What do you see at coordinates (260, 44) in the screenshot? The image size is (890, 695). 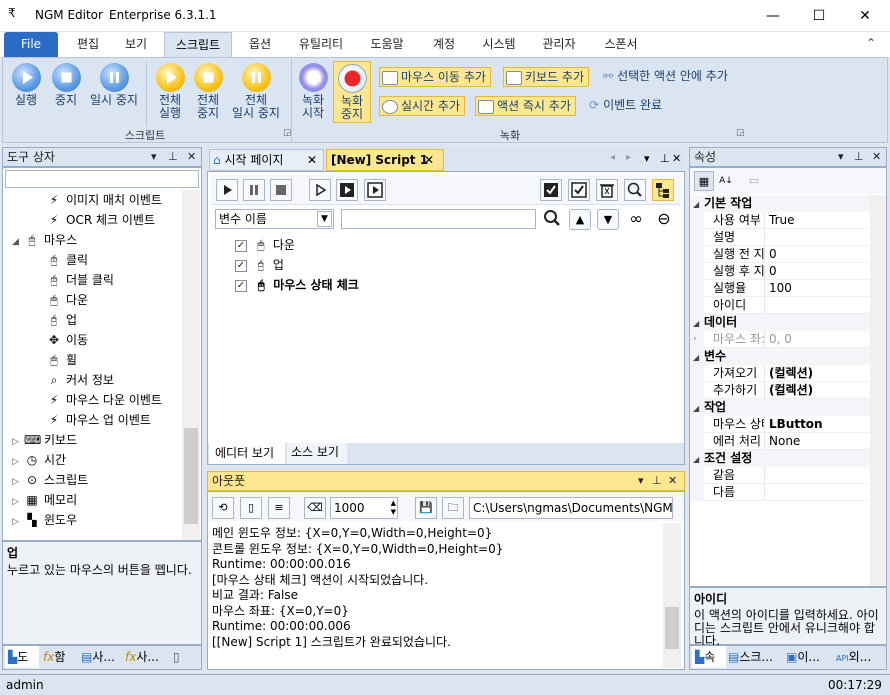 I see `tab-options: 옵션` at bounding box center [260, 44].